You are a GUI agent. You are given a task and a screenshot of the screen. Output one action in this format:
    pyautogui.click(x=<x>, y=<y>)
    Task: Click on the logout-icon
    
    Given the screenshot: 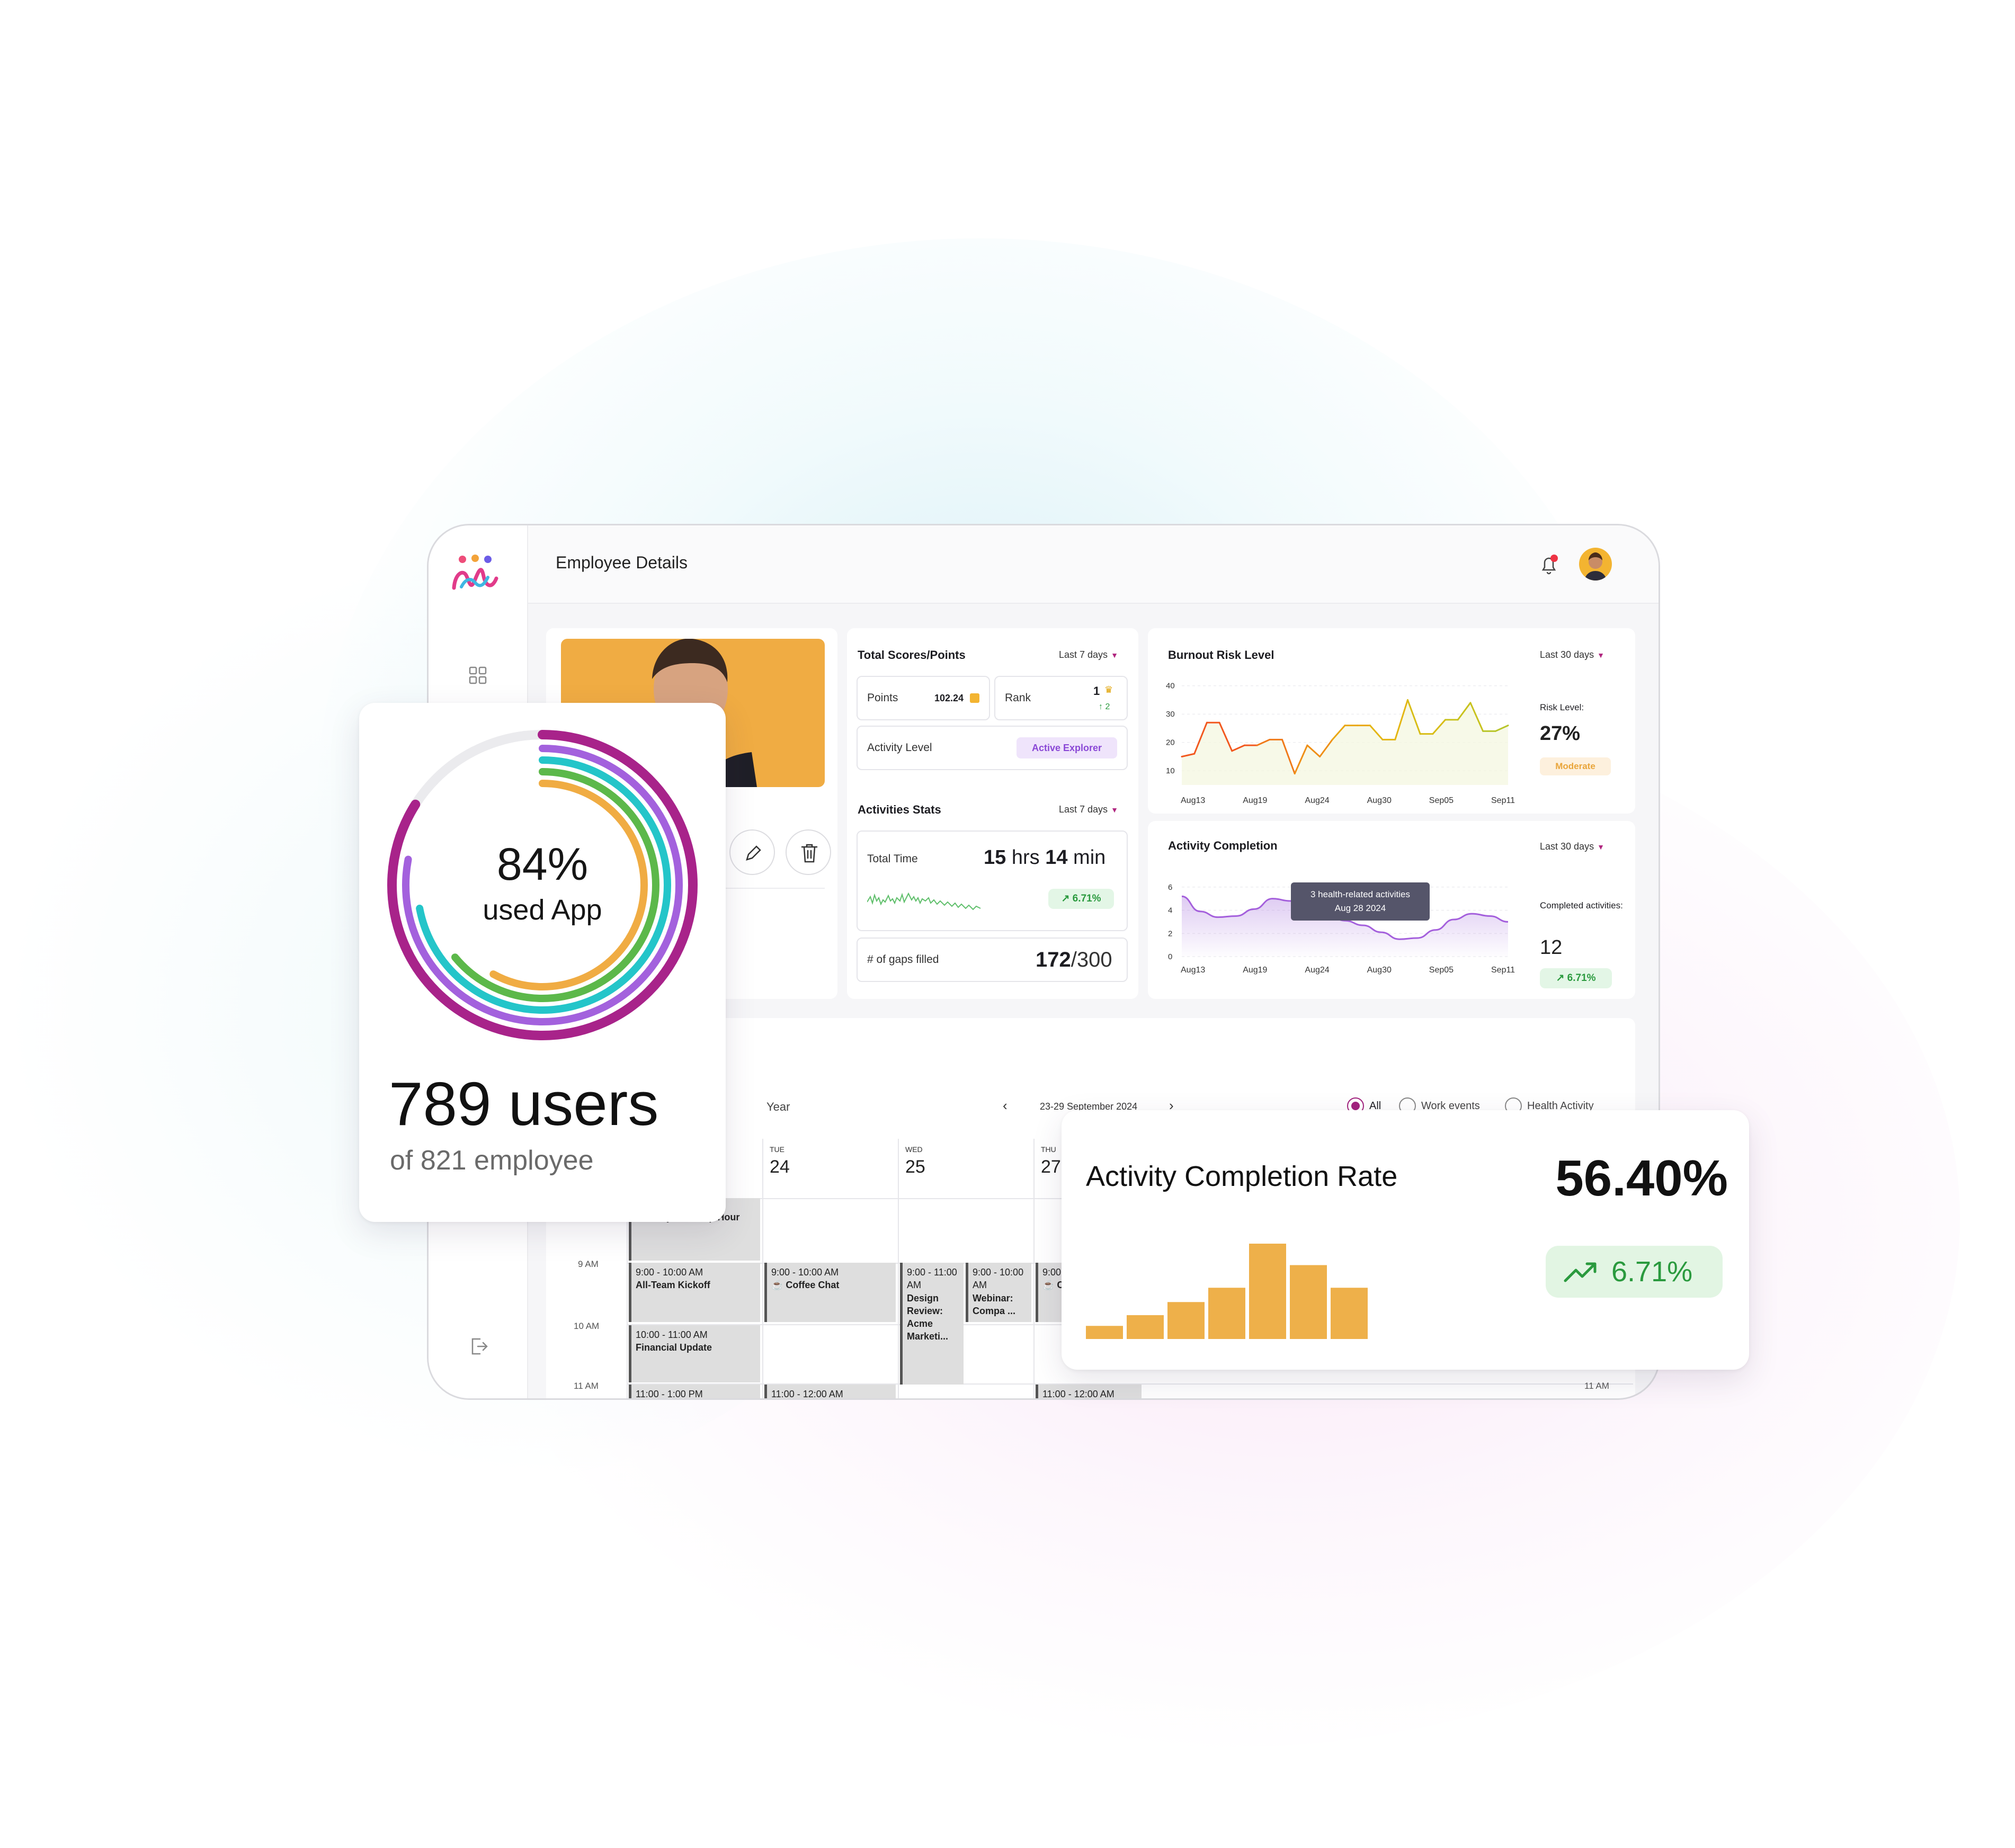 What is the action you would take?
    pyautogui.click(x=478, y=1348)
    